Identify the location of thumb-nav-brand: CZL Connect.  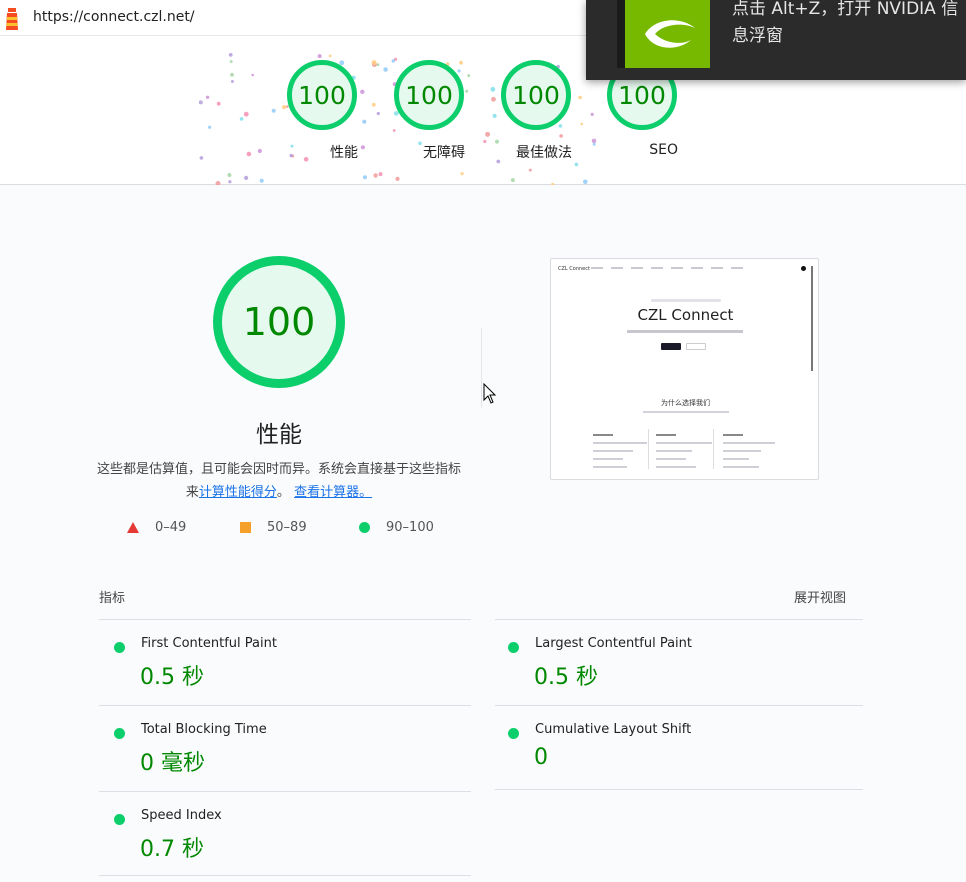
(574, 269).